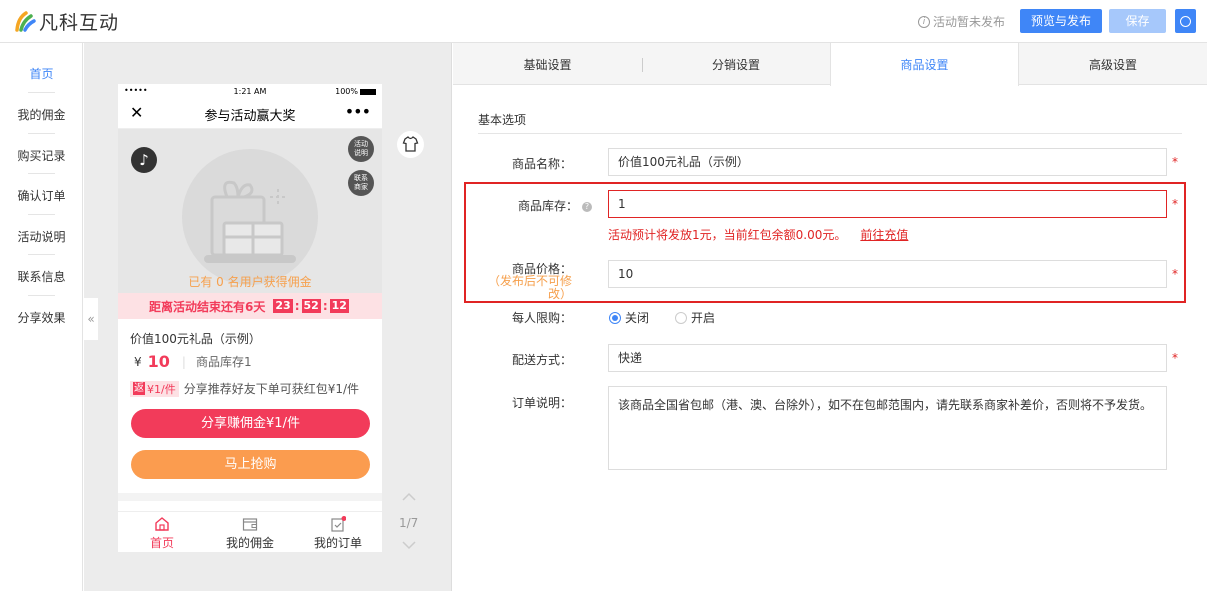 Image resolution: width=1207 pixels, height=591 pixels. Describe the element at coordinates (249, 543) in the screenshot. I see `phone-tab-label: 我的佣金` at that location.